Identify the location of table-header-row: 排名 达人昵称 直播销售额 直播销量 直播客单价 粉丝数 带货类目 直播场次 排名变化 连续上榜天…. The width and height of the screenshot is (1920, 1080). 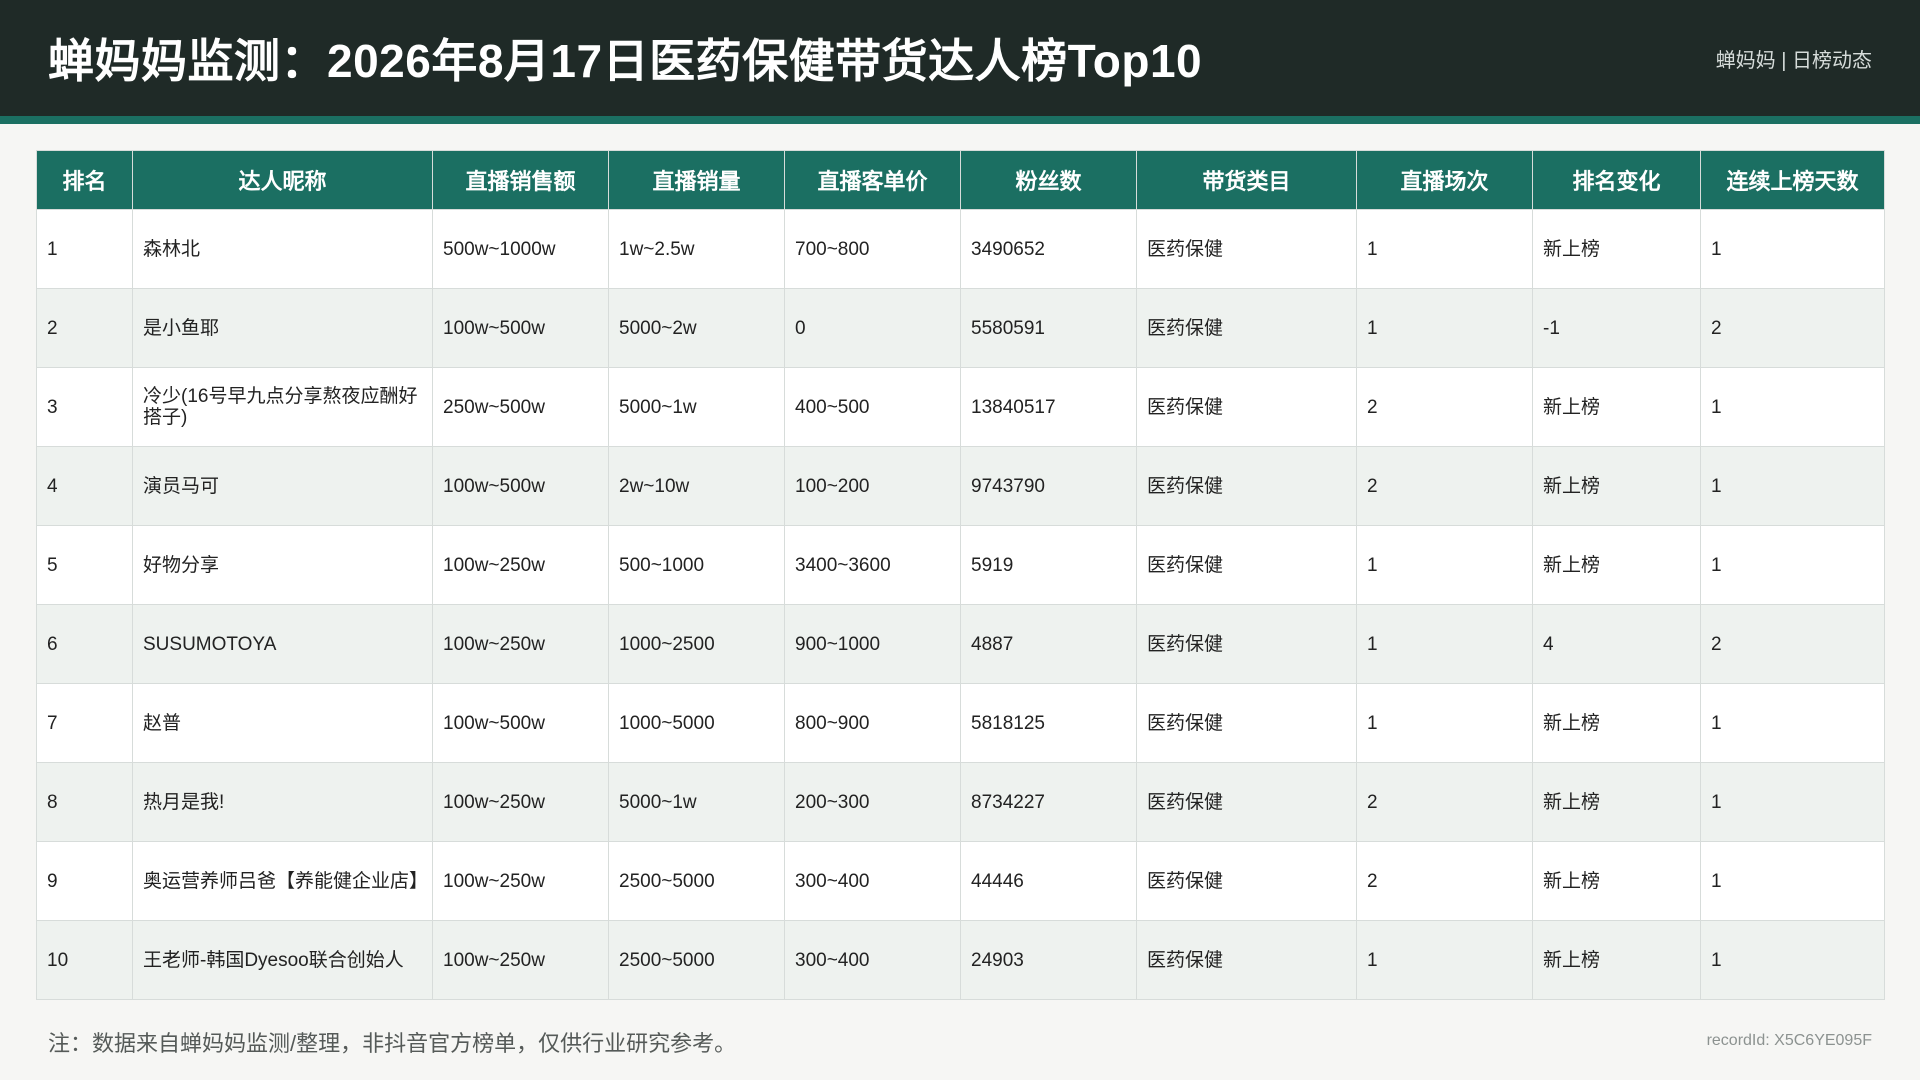
(960, 180).